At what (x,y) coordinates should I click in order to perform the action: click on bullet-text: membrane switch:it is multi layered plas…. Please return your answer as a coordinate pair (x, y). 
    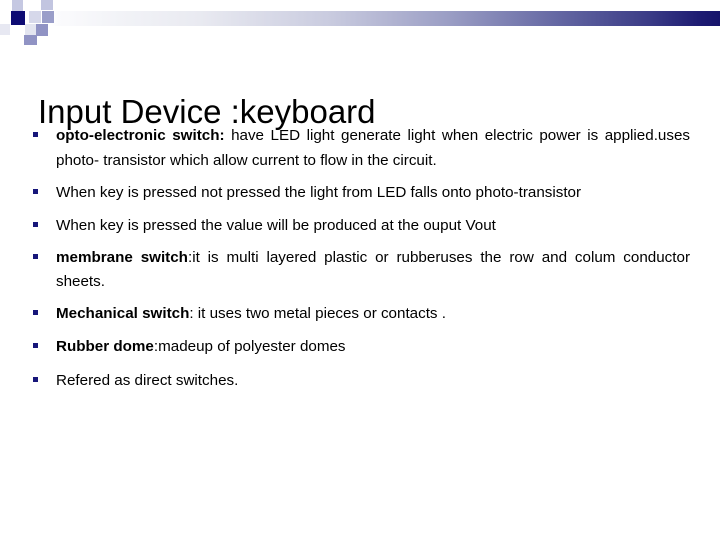
    Looking at the image, I should click on (373, 269).